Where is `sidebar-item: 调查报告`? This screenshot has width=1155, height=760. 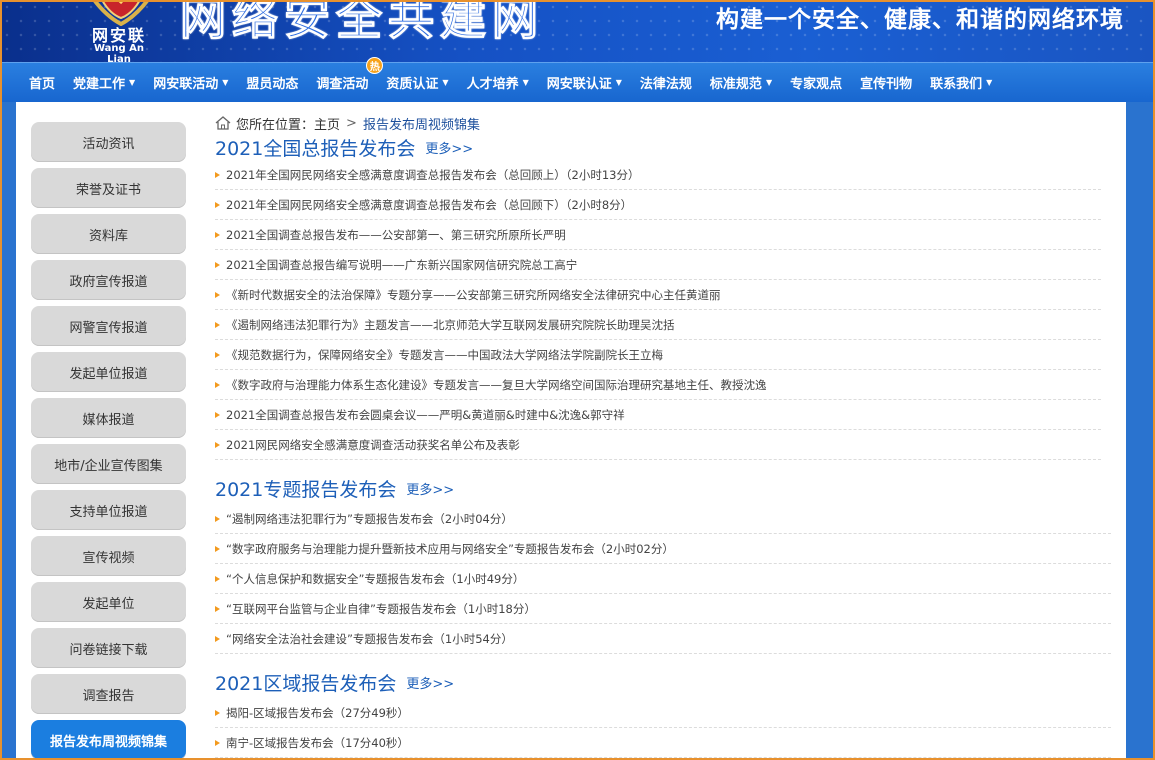
sidebar-item: 调查报告 is located at coordinates (108, 694).